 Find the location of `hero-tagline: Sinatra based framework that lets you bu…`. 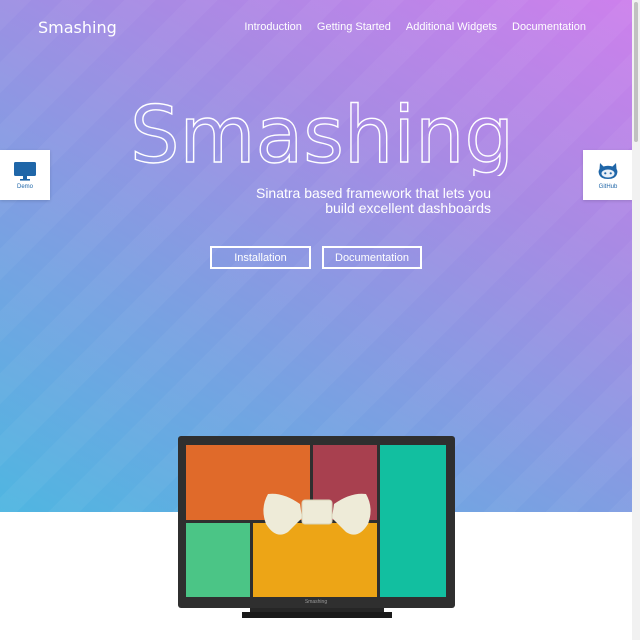

hero-tagline: Sinatra based framework that lets you bu… is located at coordinates (331, 201).